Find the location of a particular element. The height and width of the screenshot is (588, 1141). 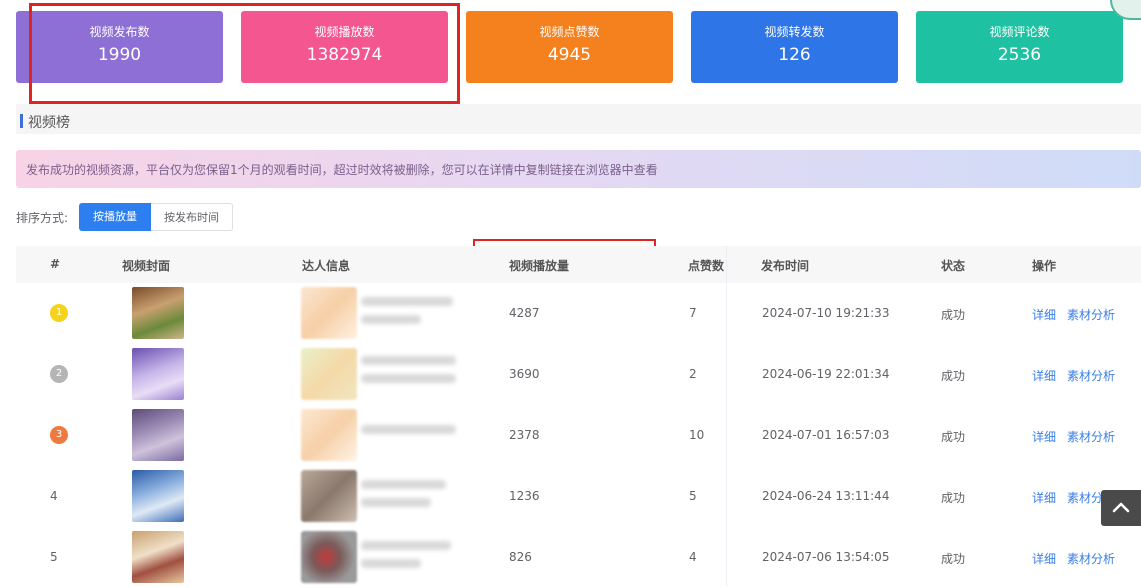

sort-by-time-button: 按发布时间 is located at coordinates (192, 217).